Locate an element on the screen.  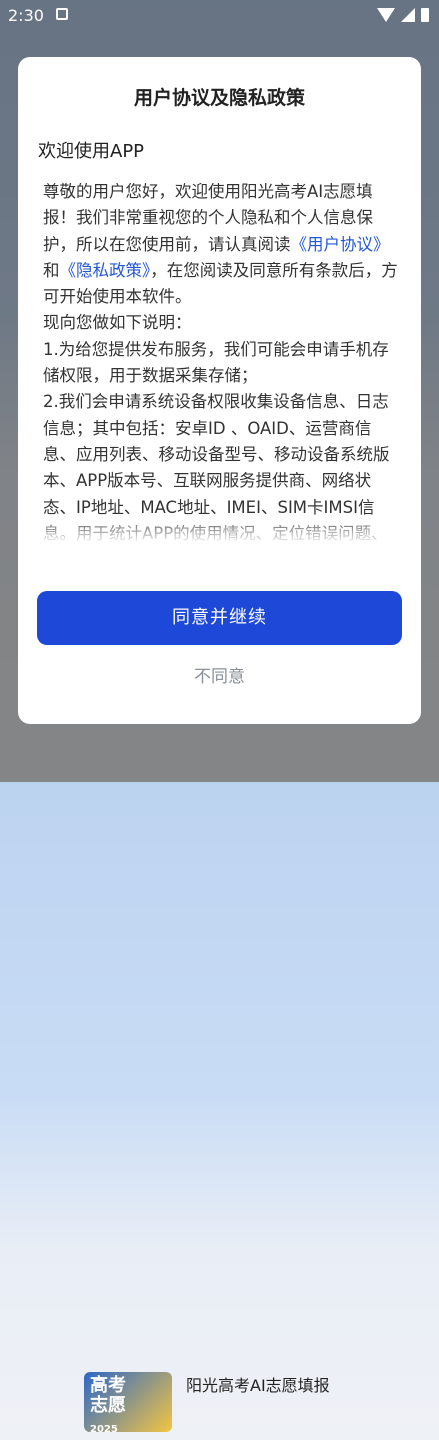
privacy-policy-link: 《隐私政策》 is located at coordinates (105, 270).